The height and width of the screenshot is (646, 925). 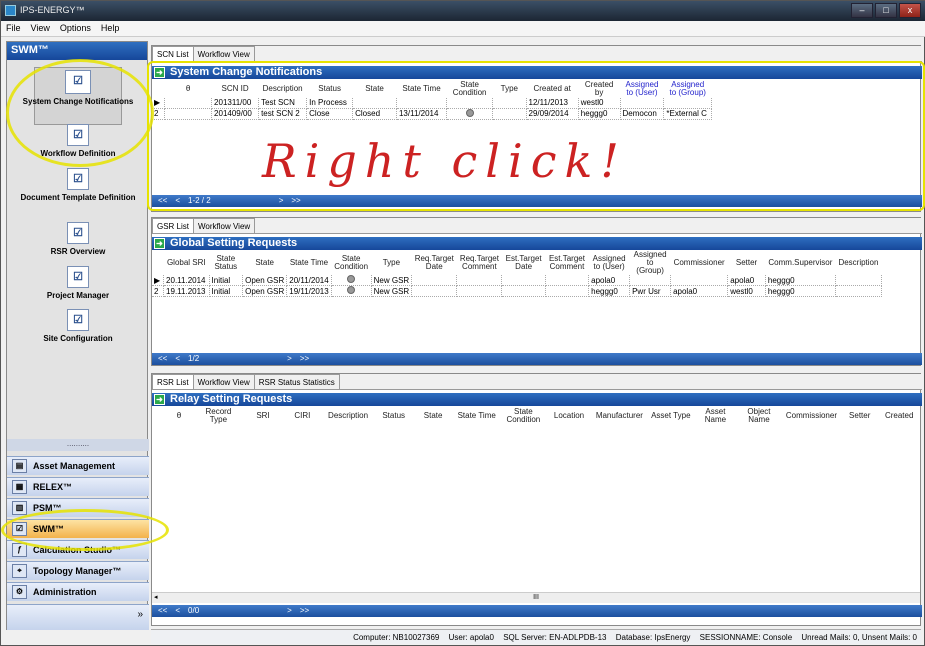 I want to click on module-label: Administration, so click(x=65, y=592).